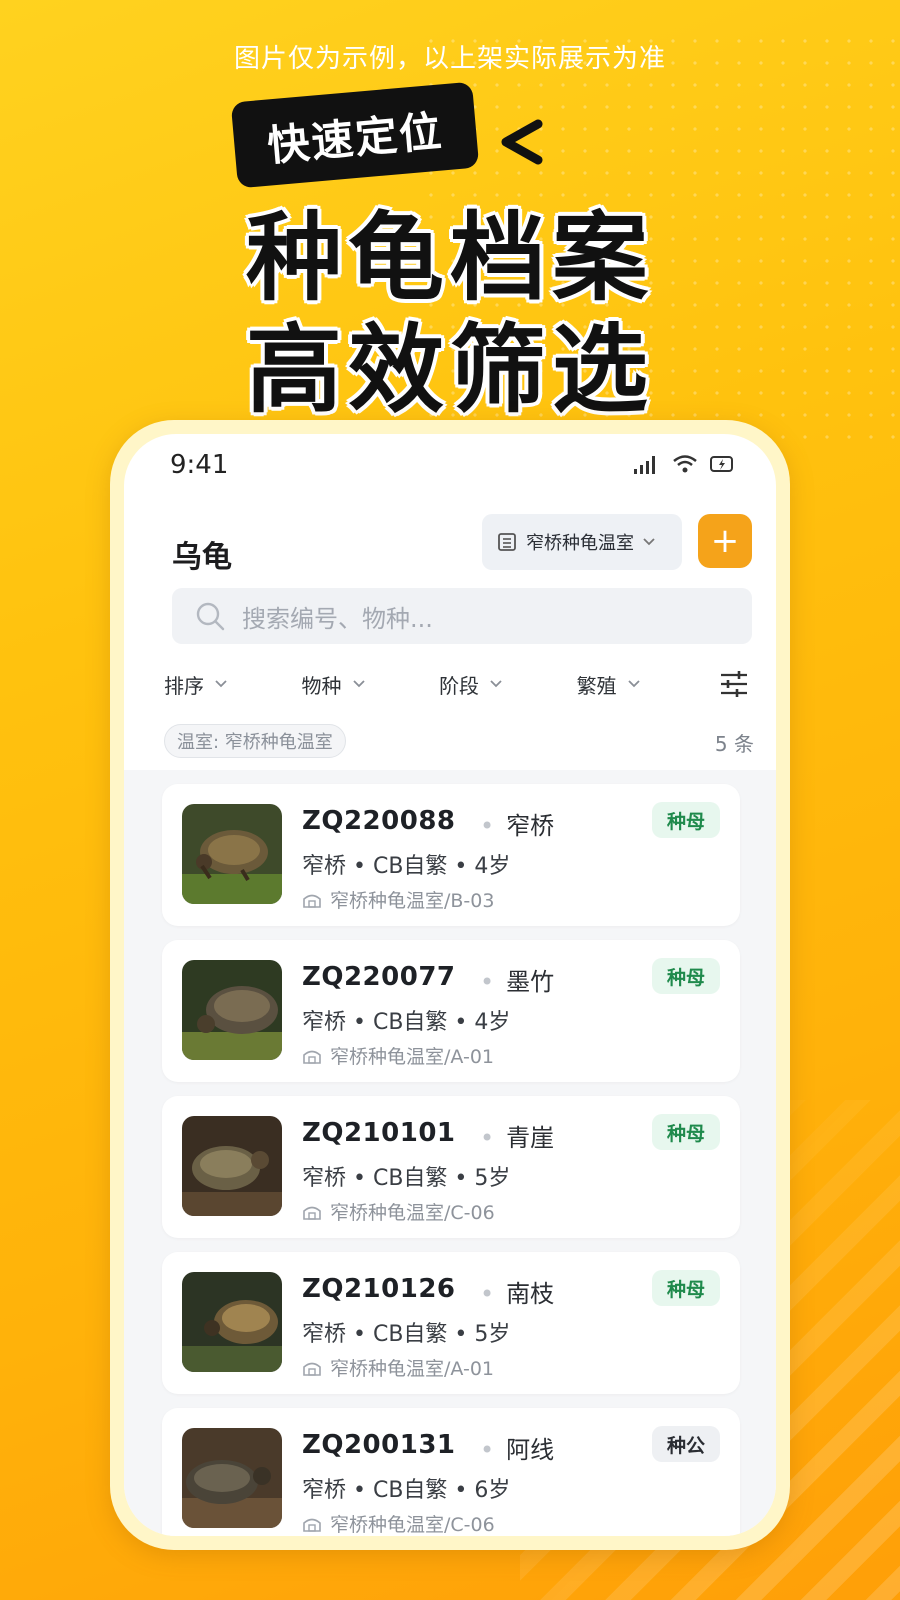 Image resolution: width=900 pixels, height=1600 pixels. Describe the element at coordinates (255, 741) in the screenshot. I see `active-filter-chip: 温室: 窄桥种龟温室` at that location.